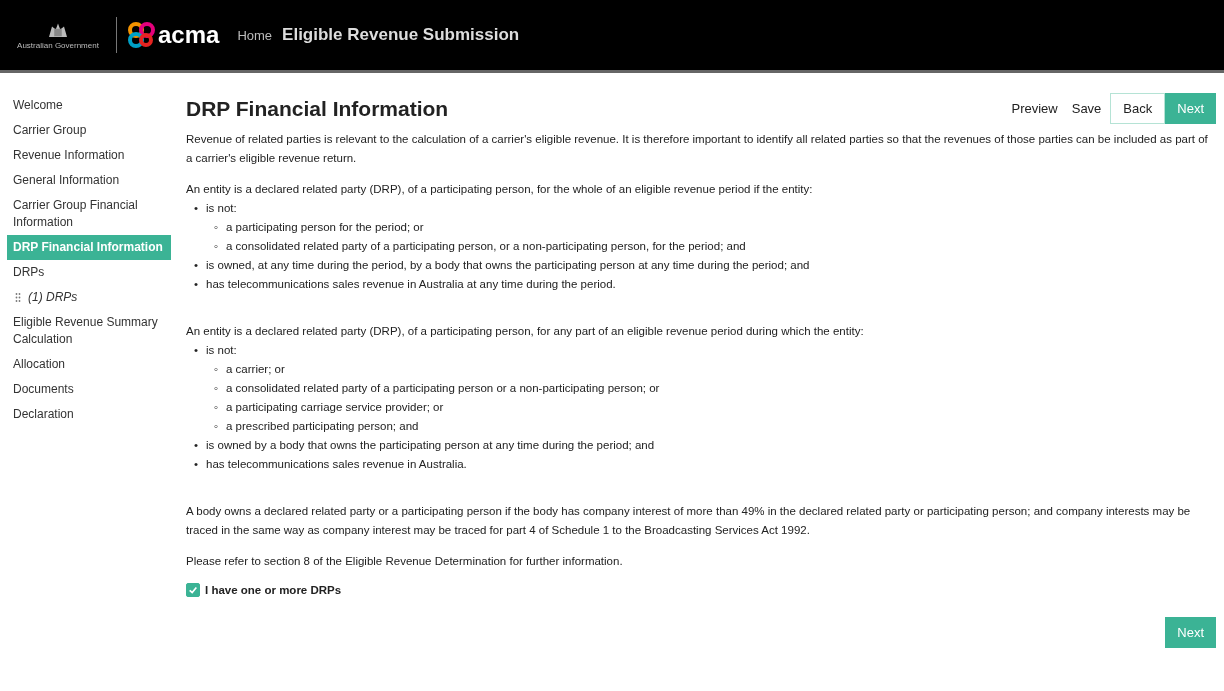 This screenshot has width=1224, height=691. Describe the element at coordinates (89, 364) in the screenshot. I see `sidebar-item: Allocation` at that location.